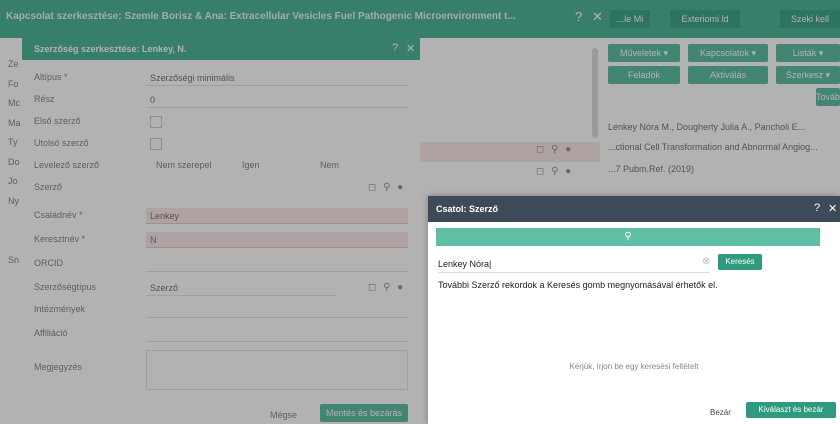 The width and height of the screenshot is (840, 424). Describe the element at coordinates (740, 262) in the screenshot. I see `search-button: Keresés` at that location.